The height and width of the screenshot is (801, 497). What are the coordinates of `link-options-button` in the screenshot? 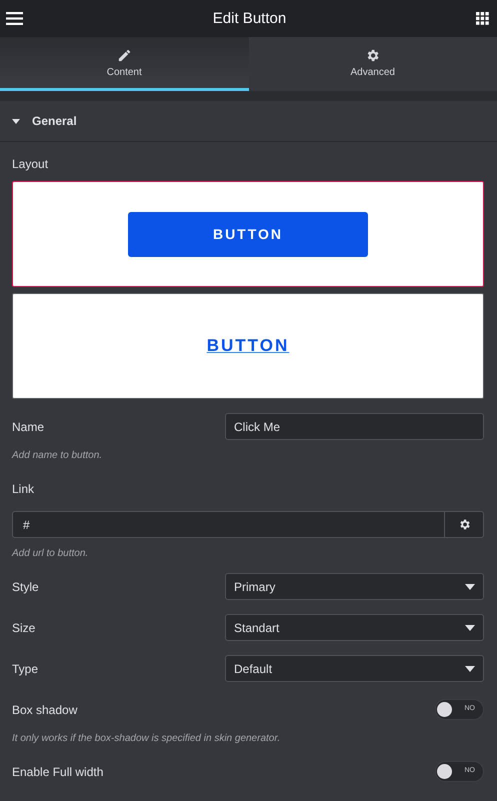 It's located at (464, 524).